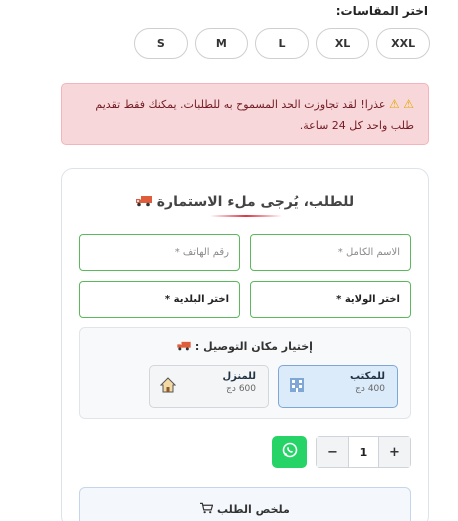 Image resolution: width=458 pixels, height=521 pixels. What do you see at coordinates (168, 387) in the screenshot?
I see `house-icon` at bounding box center [168, 387].